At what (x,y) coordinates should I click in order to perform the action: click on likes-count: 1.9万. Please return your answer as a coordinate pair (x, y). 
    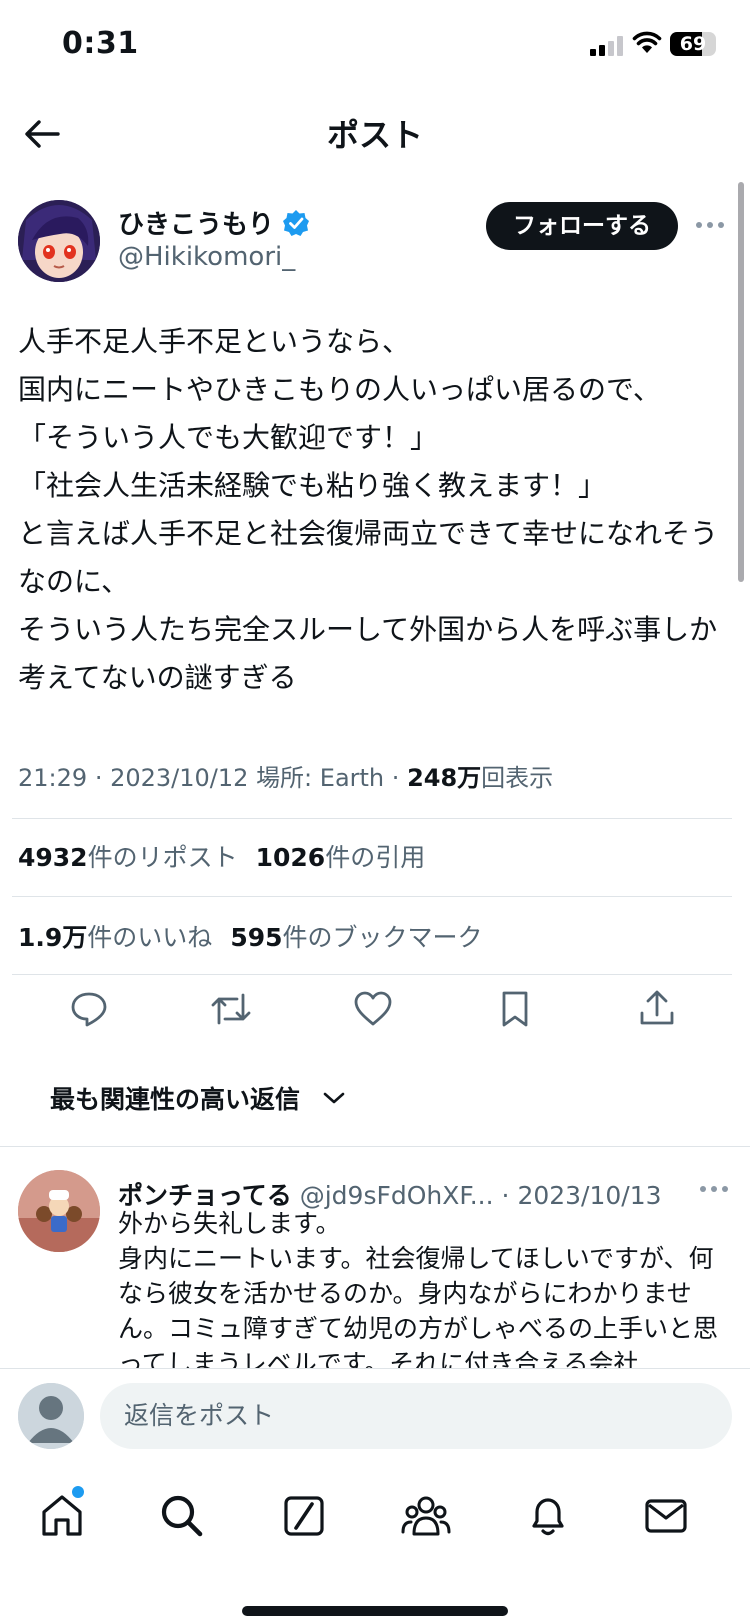
    Looking at the image, I should click on (53, 937).